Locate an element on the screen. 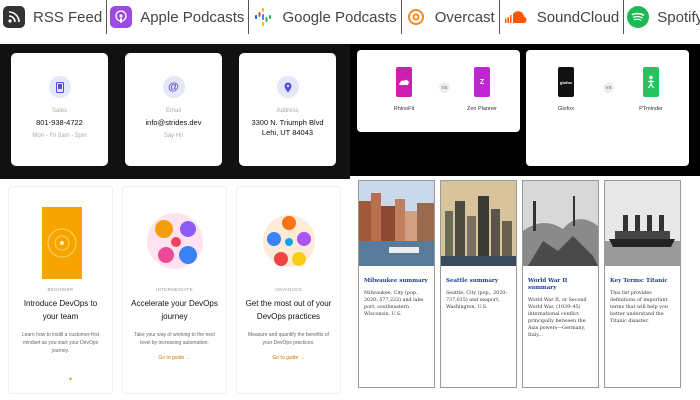 The width and height of the screenshot is (700, 400). location-pin-icon is located at coordinates (287, 87).